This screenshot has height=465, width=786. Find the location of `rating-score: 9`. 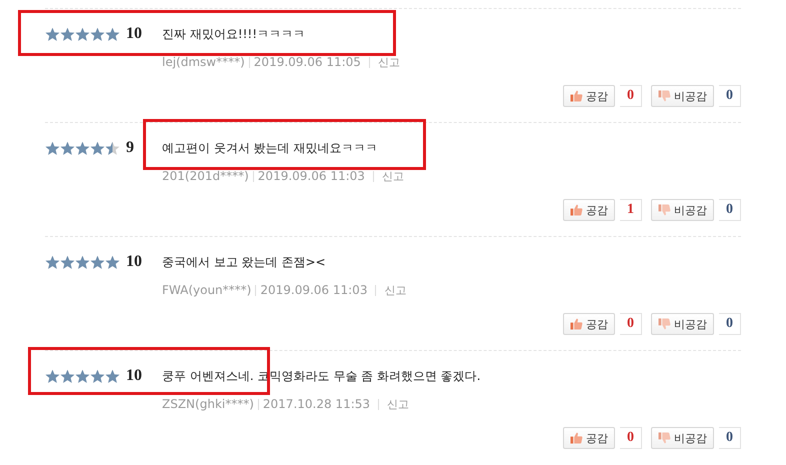

rating-score: 9 is located at coordinates (130, 148).